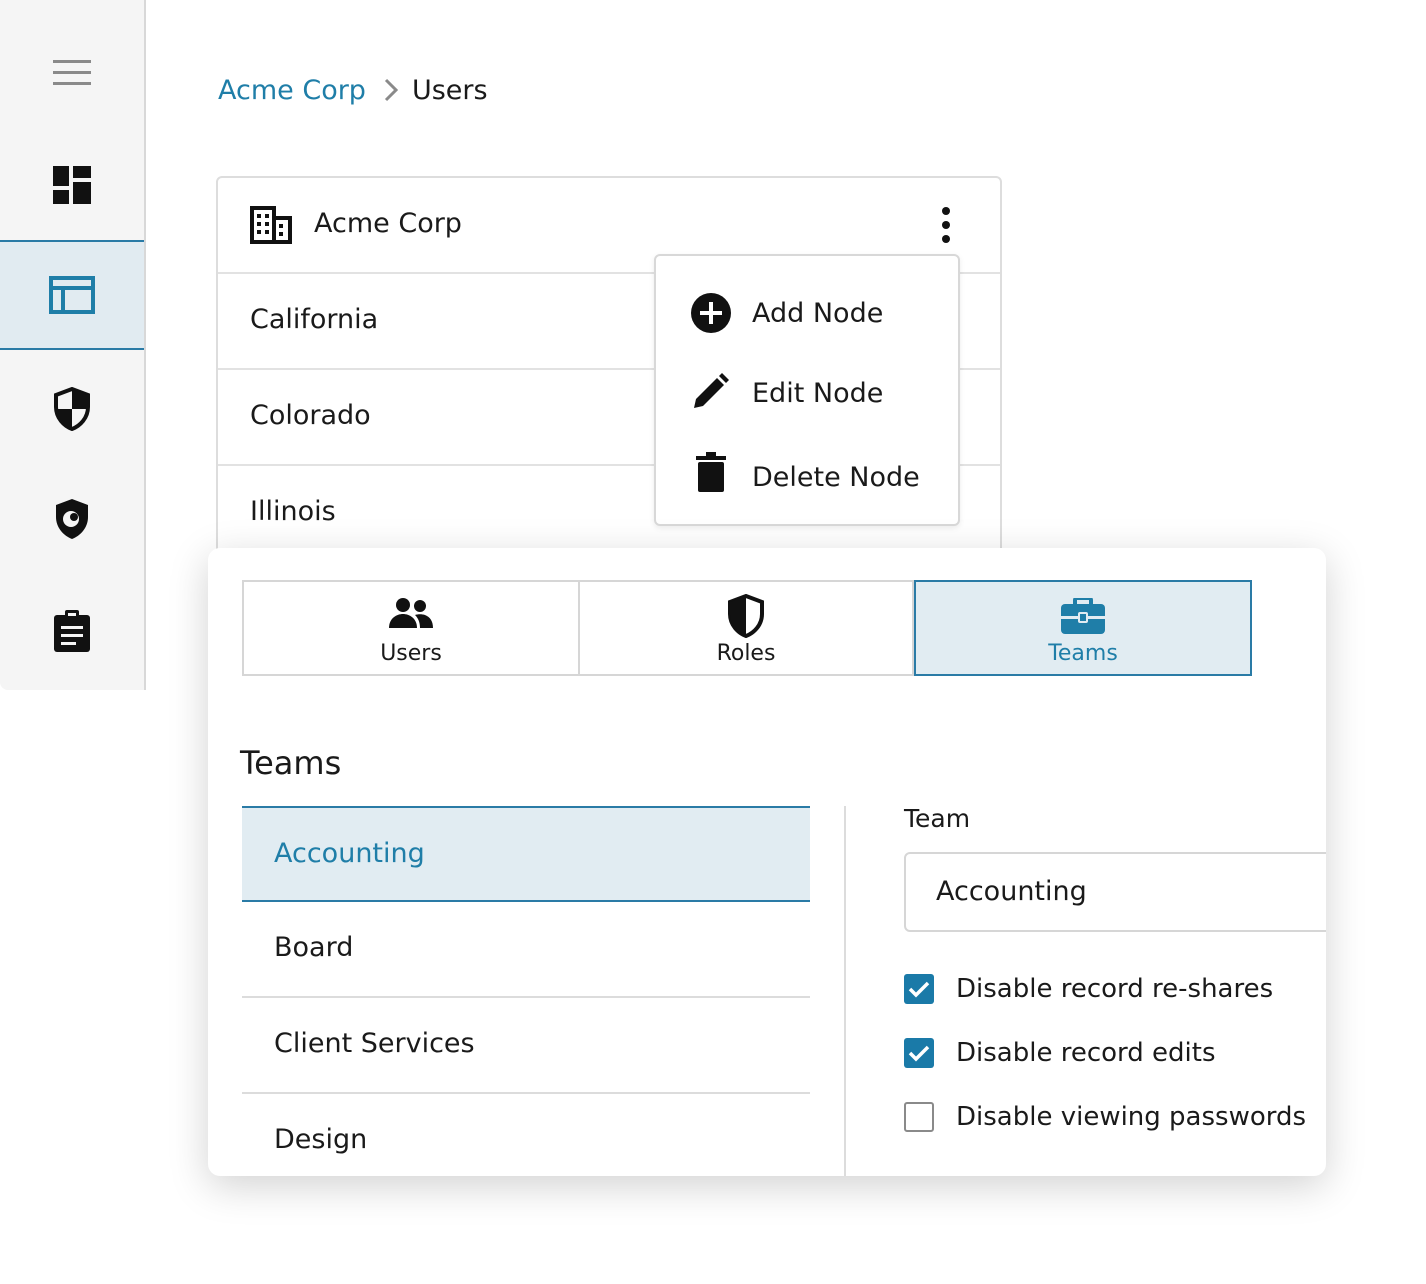 This screenshot has width=1426, height=1284. Describe the element at coordinates (845, 991) in the screenshot. I see `panel-divider` at that location.